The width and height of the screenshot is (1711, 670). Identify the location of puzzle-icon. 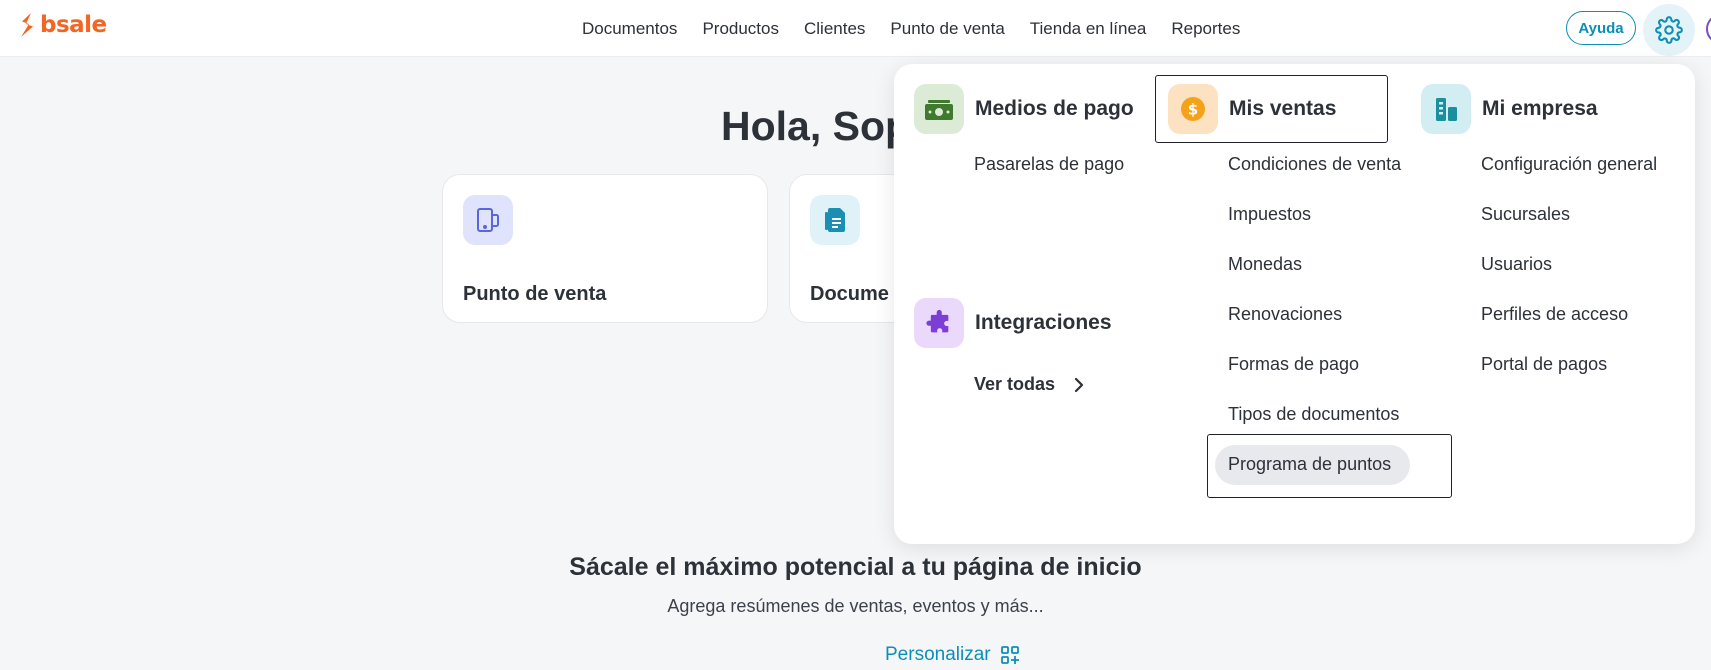
(937, 321).